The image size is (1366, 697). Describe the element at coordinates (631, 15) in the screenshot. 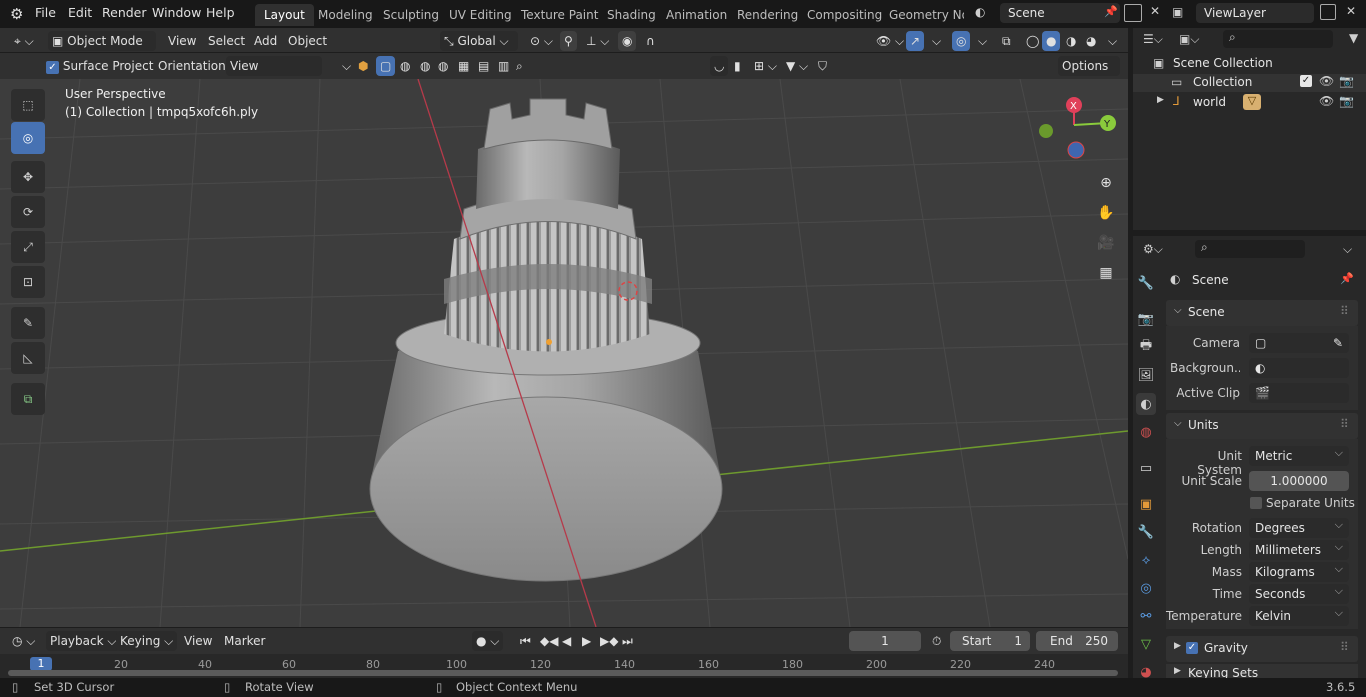

I see `tab-shading: Shading` at that location.